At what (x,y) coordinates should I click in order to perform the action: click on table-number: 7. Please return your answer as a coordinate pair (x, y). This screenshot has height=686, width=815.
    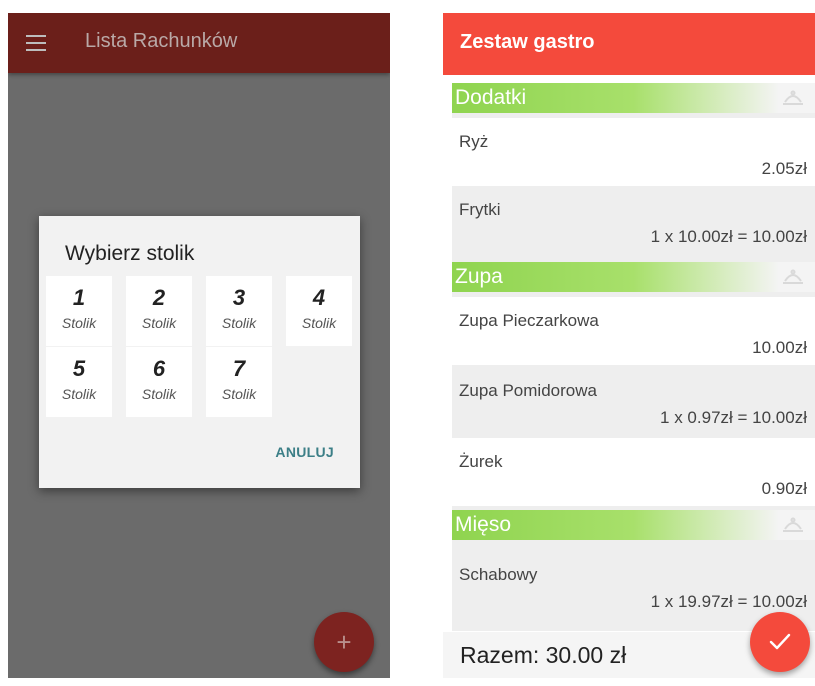
    Looking at the image, I should click on (239, 368).